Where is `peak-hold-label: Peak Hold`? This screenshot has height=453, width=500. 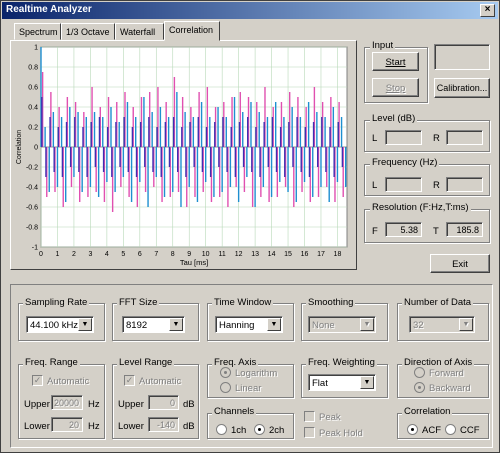
peak-hold-label: Peak Hold is located at coordinates (341, 433).